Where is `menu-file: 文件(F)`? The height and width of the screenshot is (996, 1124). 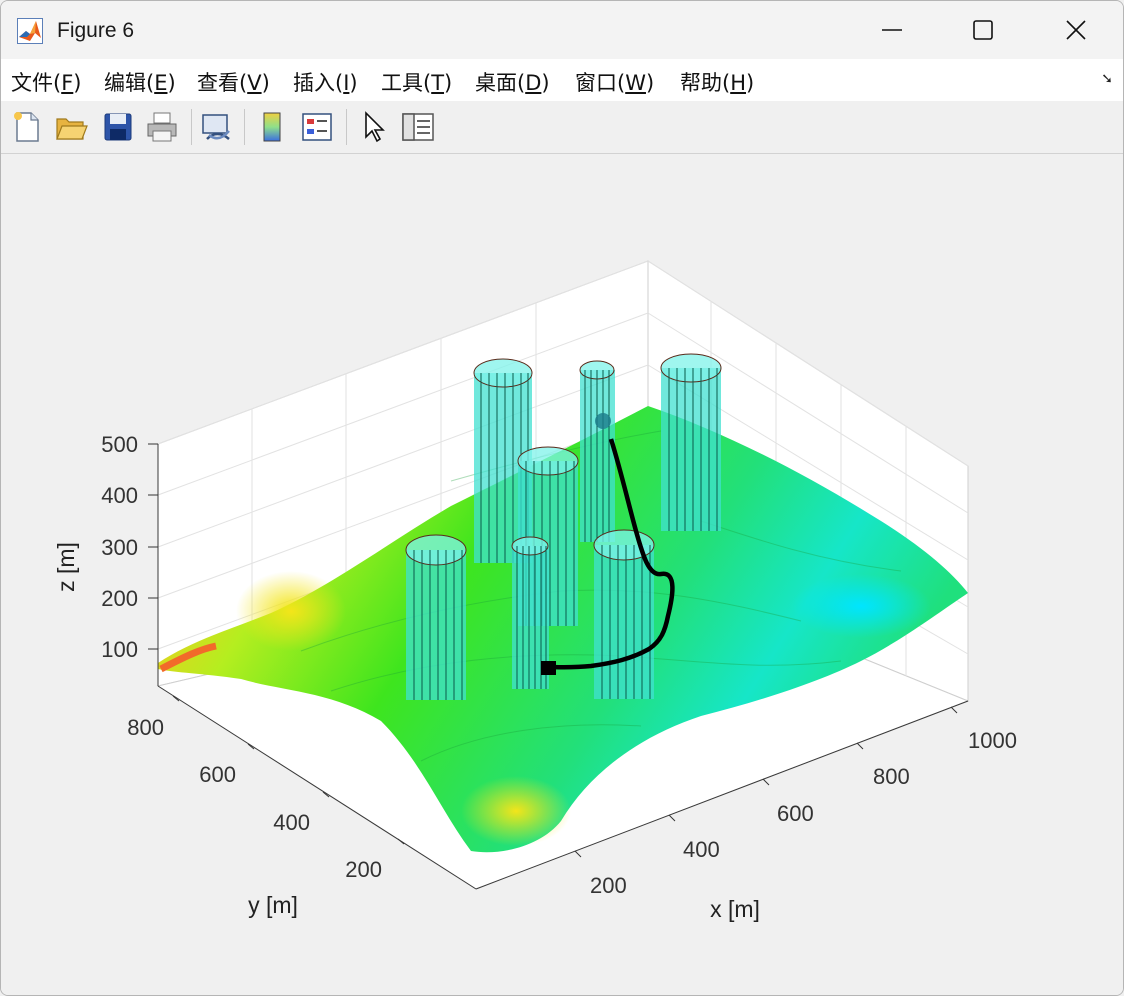
menu-file: 文件(F) is located at coordinates (46, 82).